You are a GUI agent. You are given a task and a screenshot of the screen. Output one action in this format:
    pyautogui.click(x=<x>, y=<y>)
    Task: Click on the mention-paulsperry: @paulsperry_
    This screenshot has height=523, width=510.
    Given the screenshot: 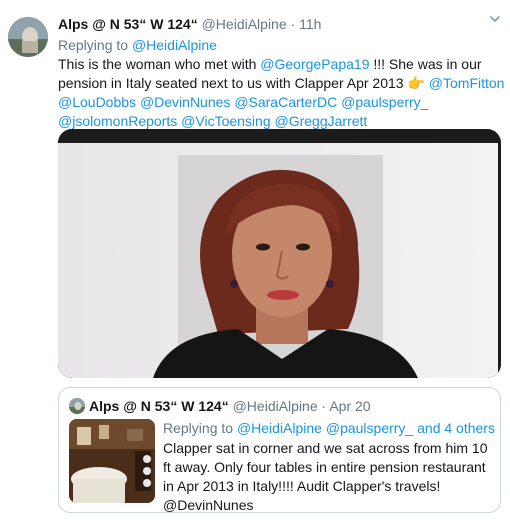 What is the action you would take?
    pyautogui.click(x=384, y=102)
    